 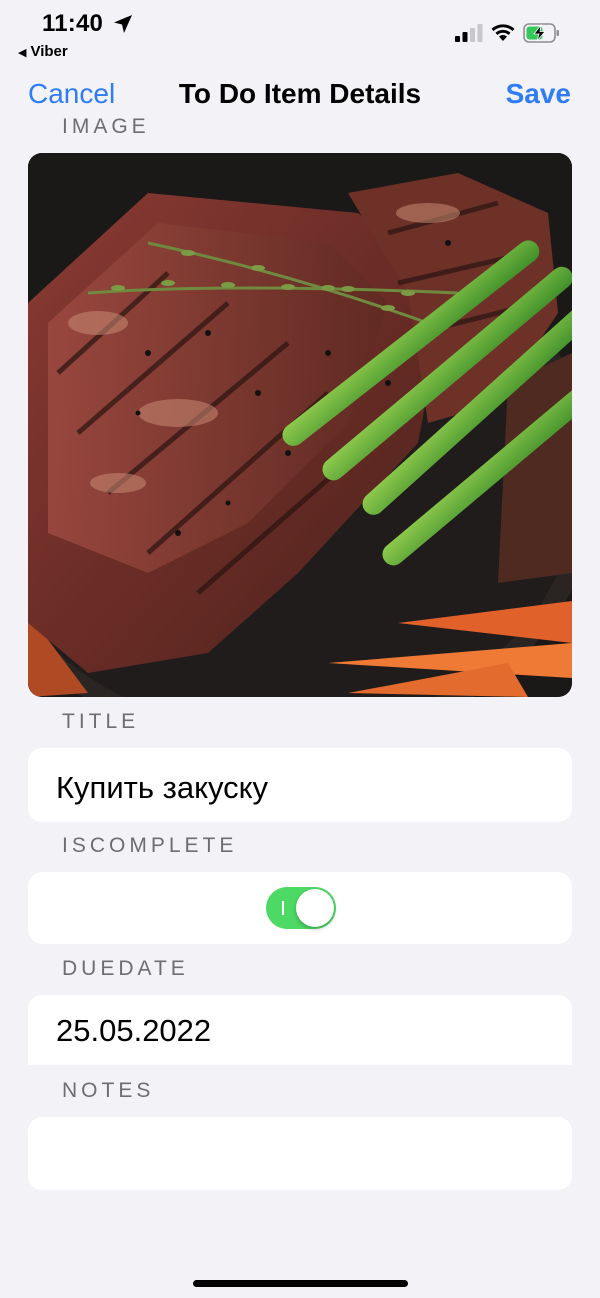 I want to click on toggle-knob, so click(x=315, y=908).